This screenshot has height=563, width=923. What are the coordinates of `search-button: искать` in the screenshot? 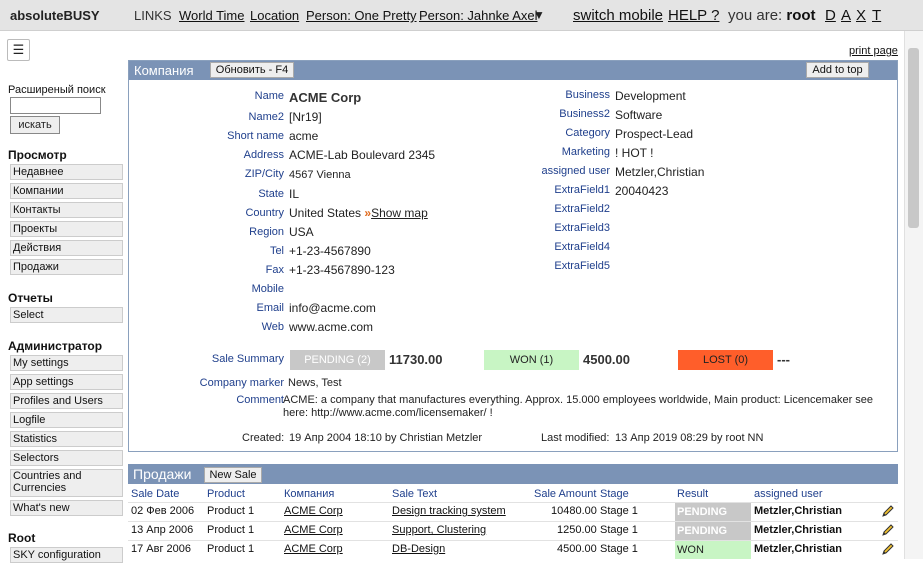 It's located at (35, 125).